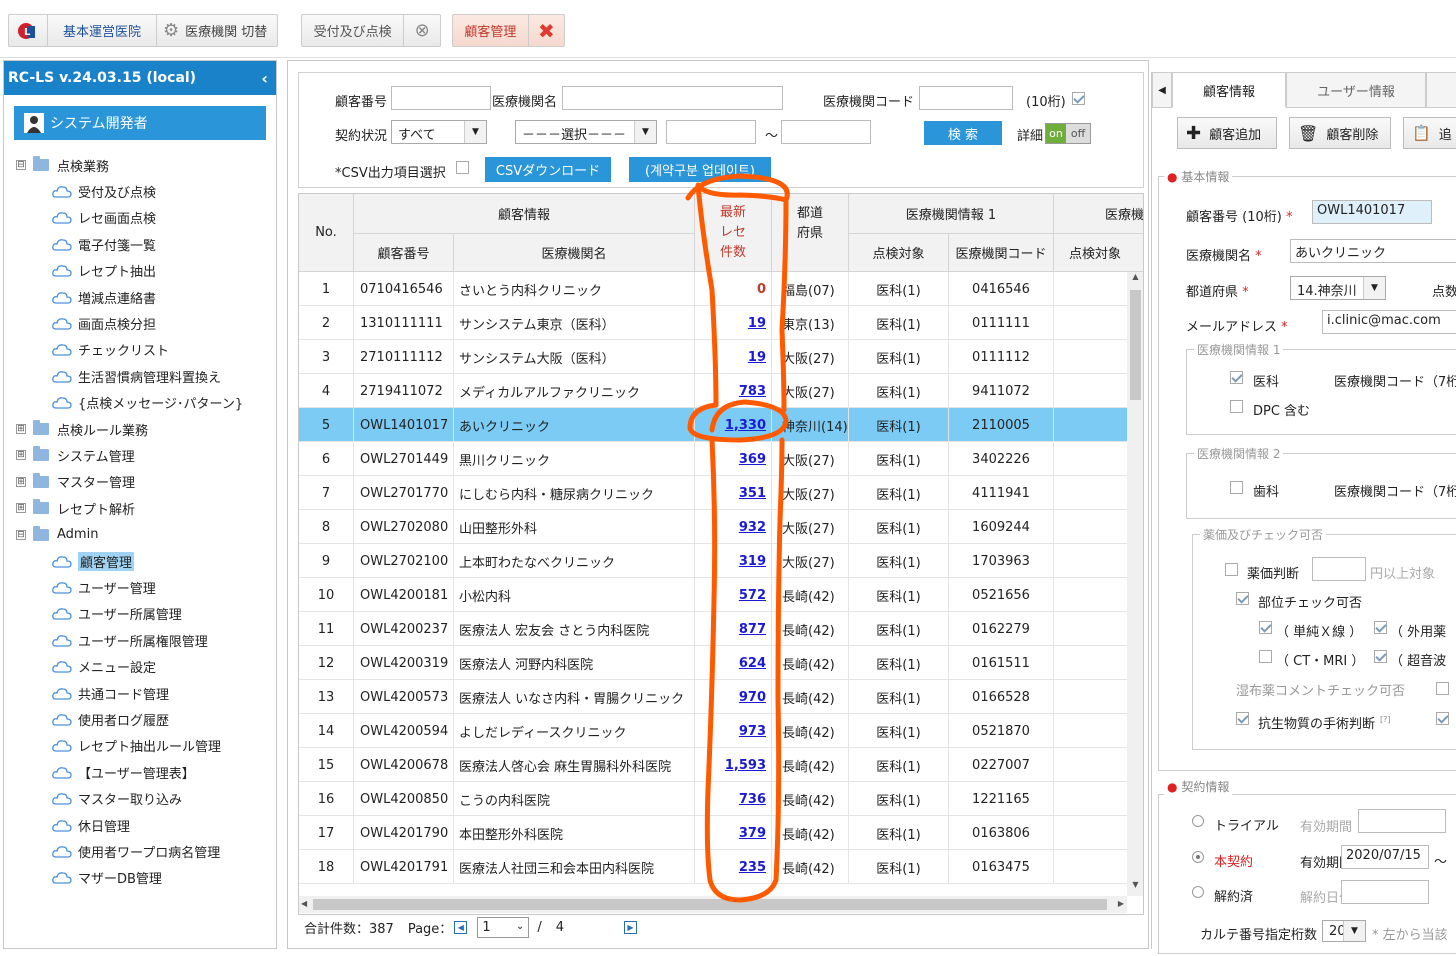 The height and width of the screenshot is (956, 1456). Describe the element at coordinates (713, 799) in the screenshot. I see `table-row: 16 OWL4200850 こうの内科医院 736 長崎(42) 医科(1) 1221165` at that location.